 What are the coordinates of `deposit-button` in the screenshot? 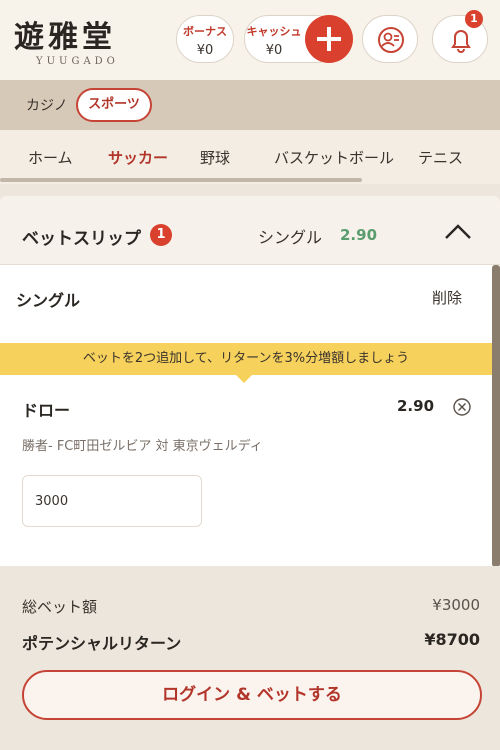 It's located at (329, 39).